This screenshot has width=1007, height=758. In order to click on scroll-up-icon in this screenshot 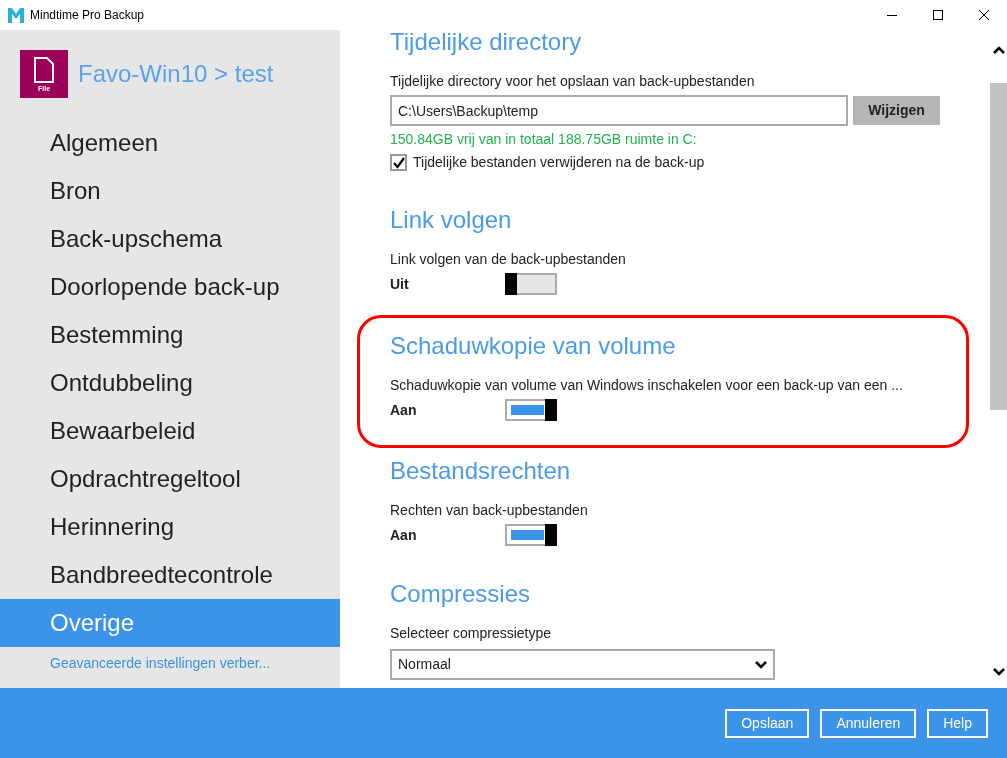, I will do `click(998, 50)`.